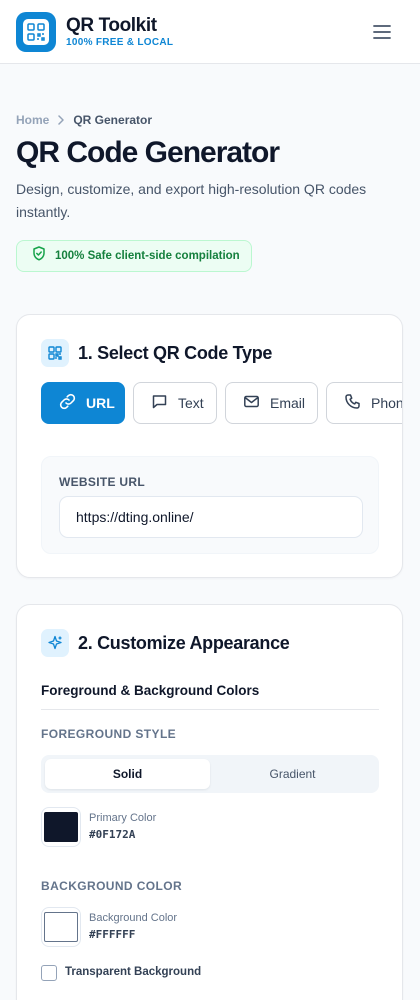  I want to click on style-solid-button: Solid, so click(127, 774).